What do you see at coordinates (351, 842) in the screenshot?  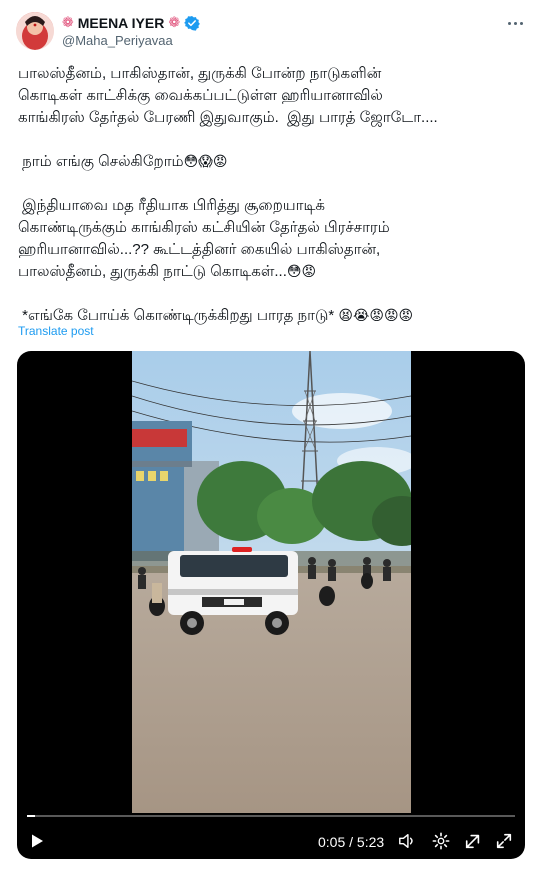 I see `video-time-display: 0:05 / 5:23` at bounding box center [351, 842].